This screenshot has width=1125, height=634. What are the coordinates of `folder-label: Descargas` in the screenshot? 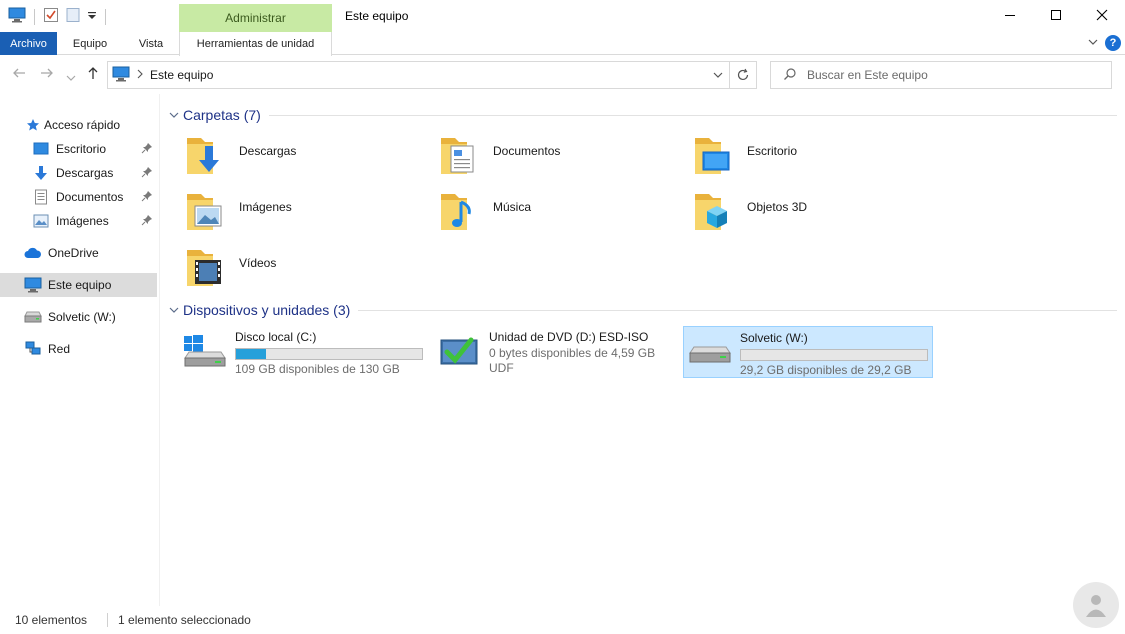 It's located at (268, 151).